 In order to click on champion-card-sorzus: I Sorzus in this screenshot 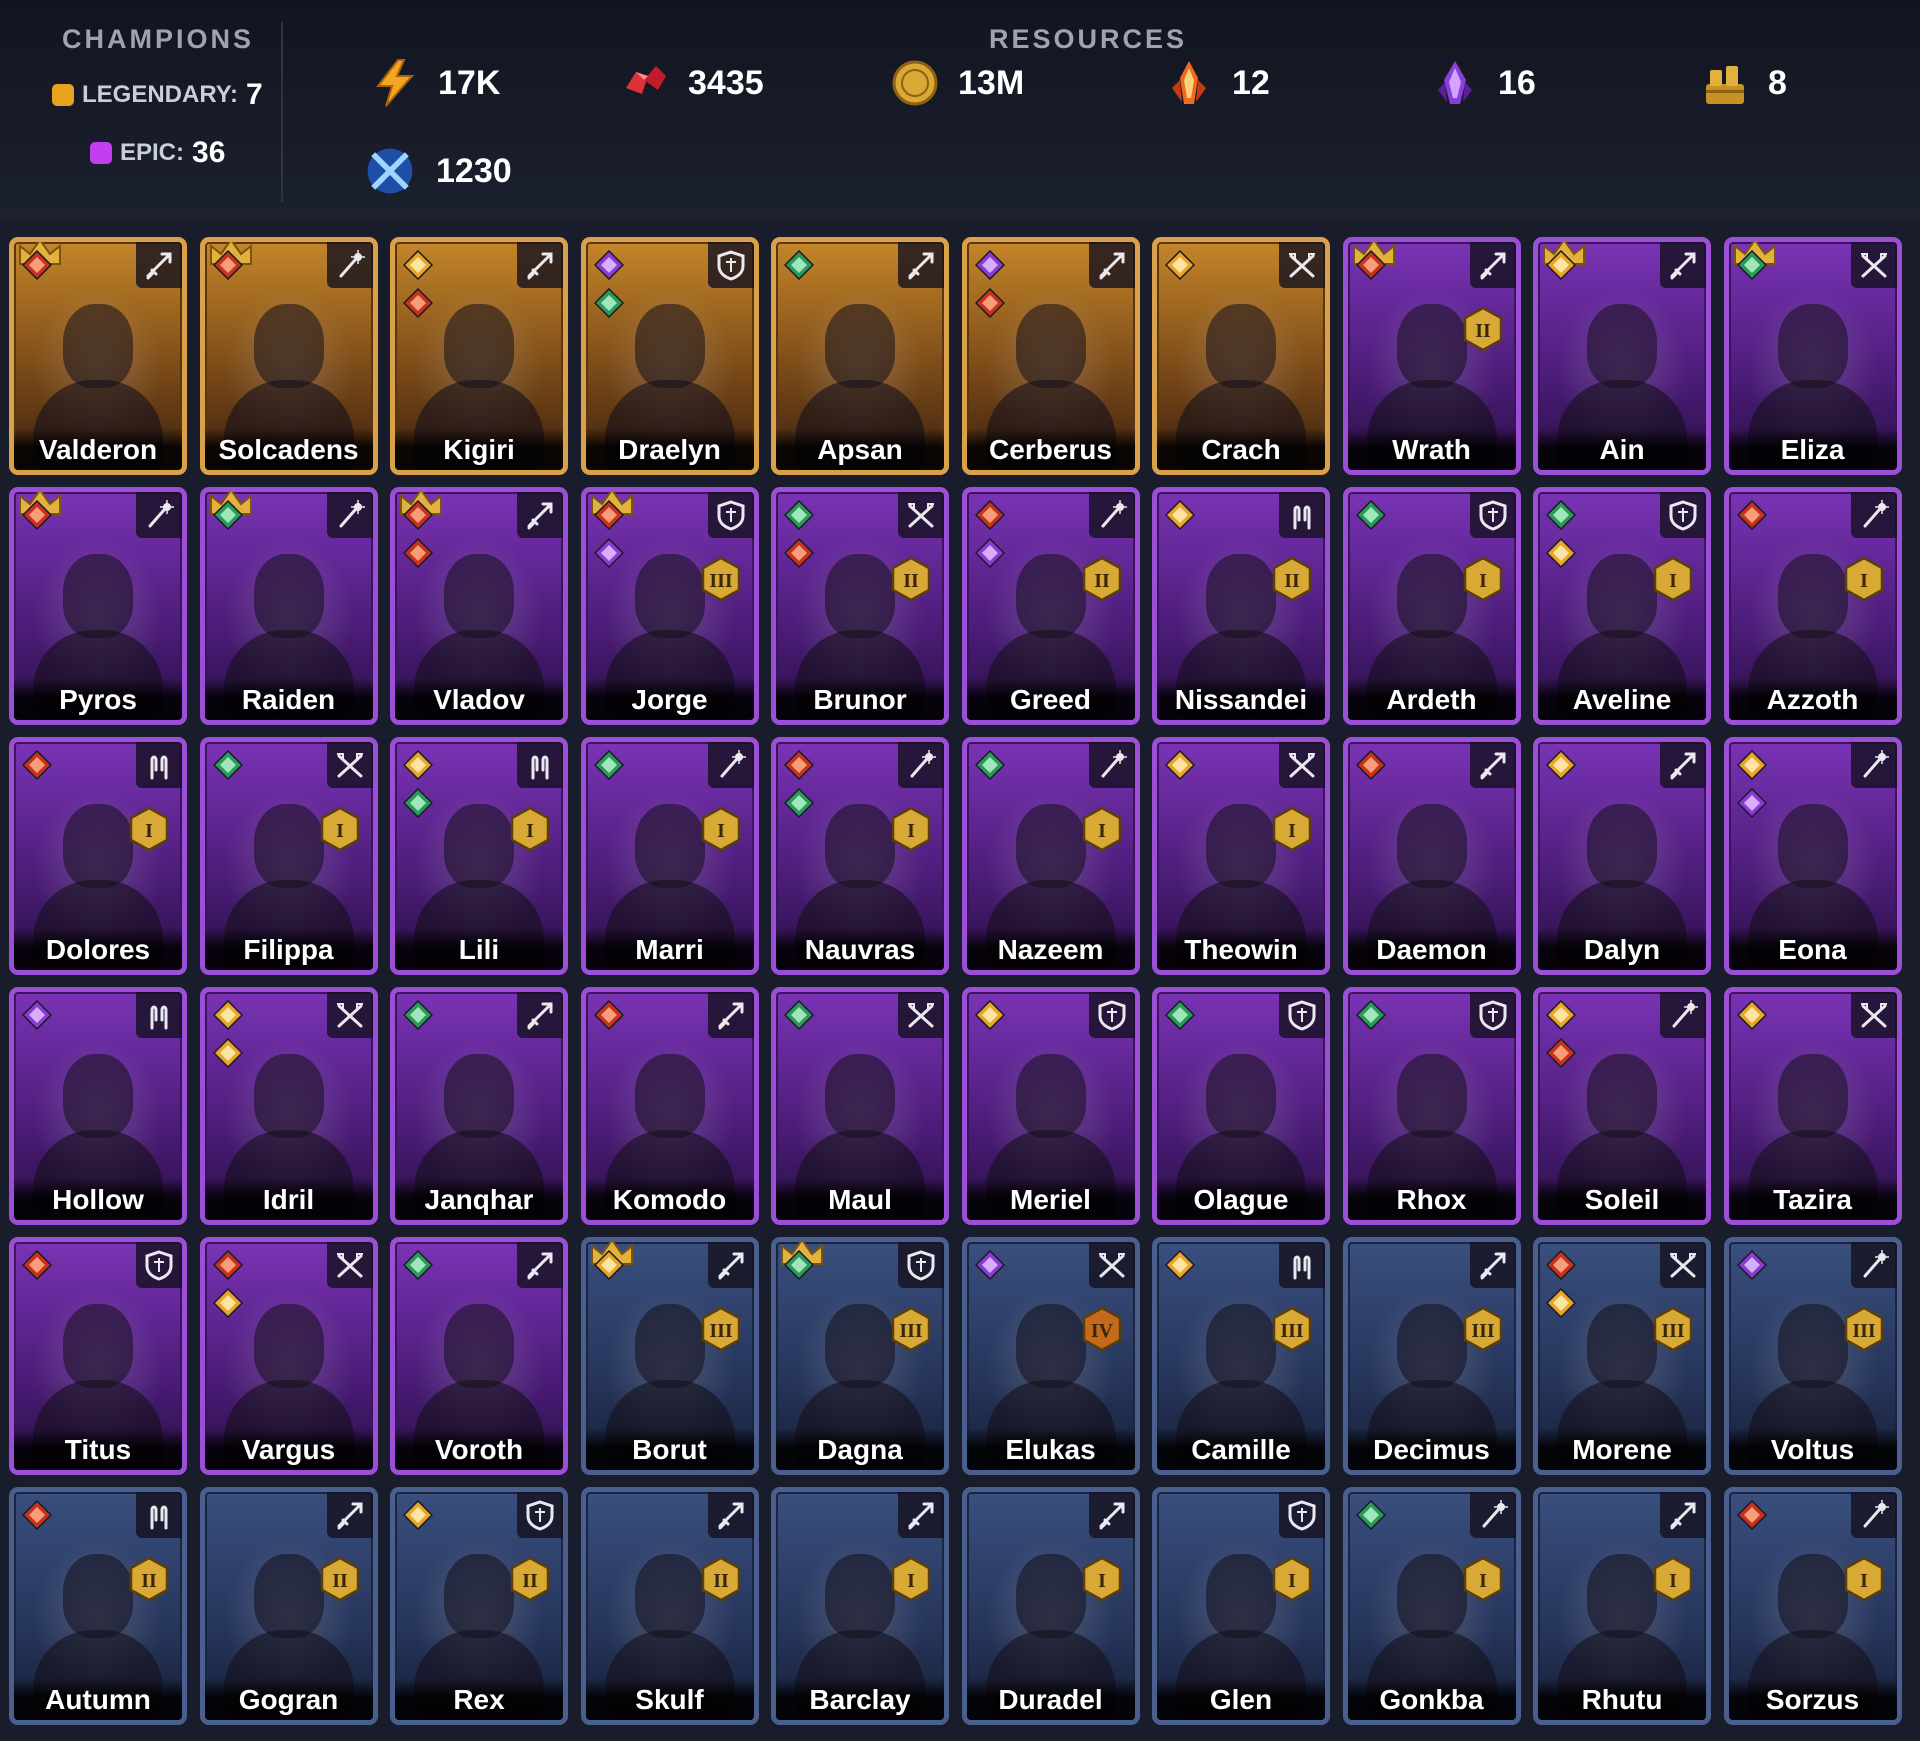, I will do `click(1812, 1606)`.